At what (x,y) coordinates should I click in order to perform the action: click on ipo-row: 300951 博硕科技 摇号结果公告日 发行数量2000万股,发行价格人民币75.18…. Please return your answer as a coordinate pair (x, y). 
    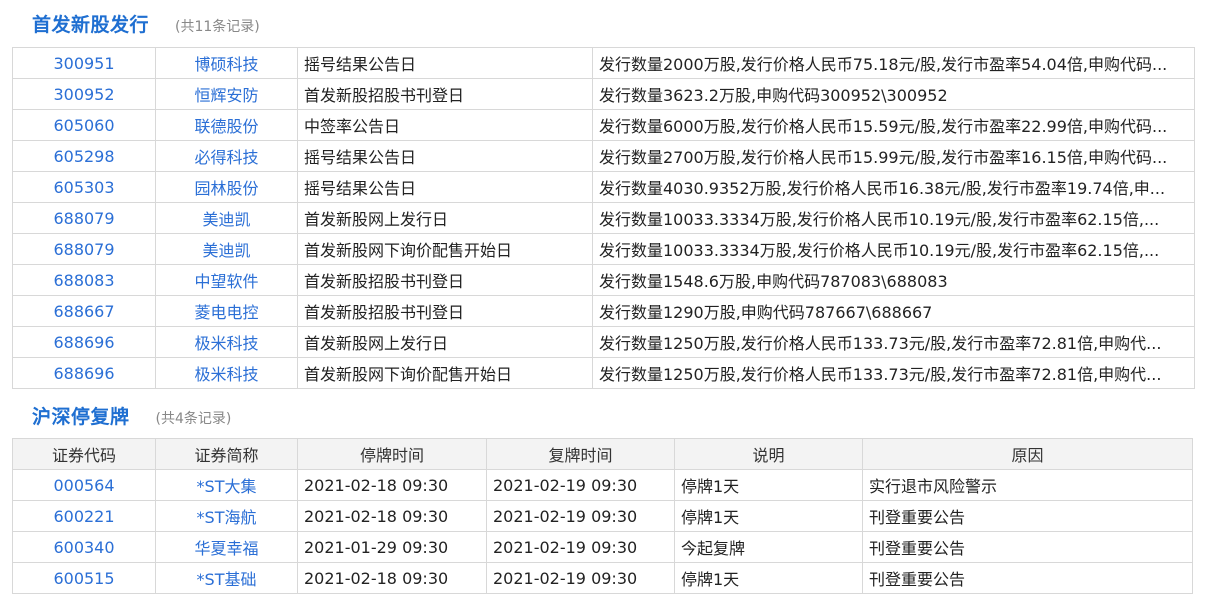
    Looking at the image, I should click on (603, 63).